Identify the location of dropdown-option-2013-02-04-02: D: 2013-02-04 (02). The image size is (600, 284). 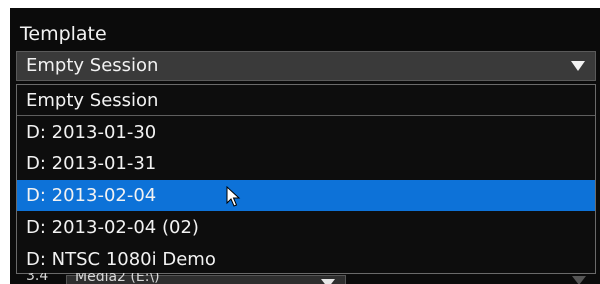
(306, 227).